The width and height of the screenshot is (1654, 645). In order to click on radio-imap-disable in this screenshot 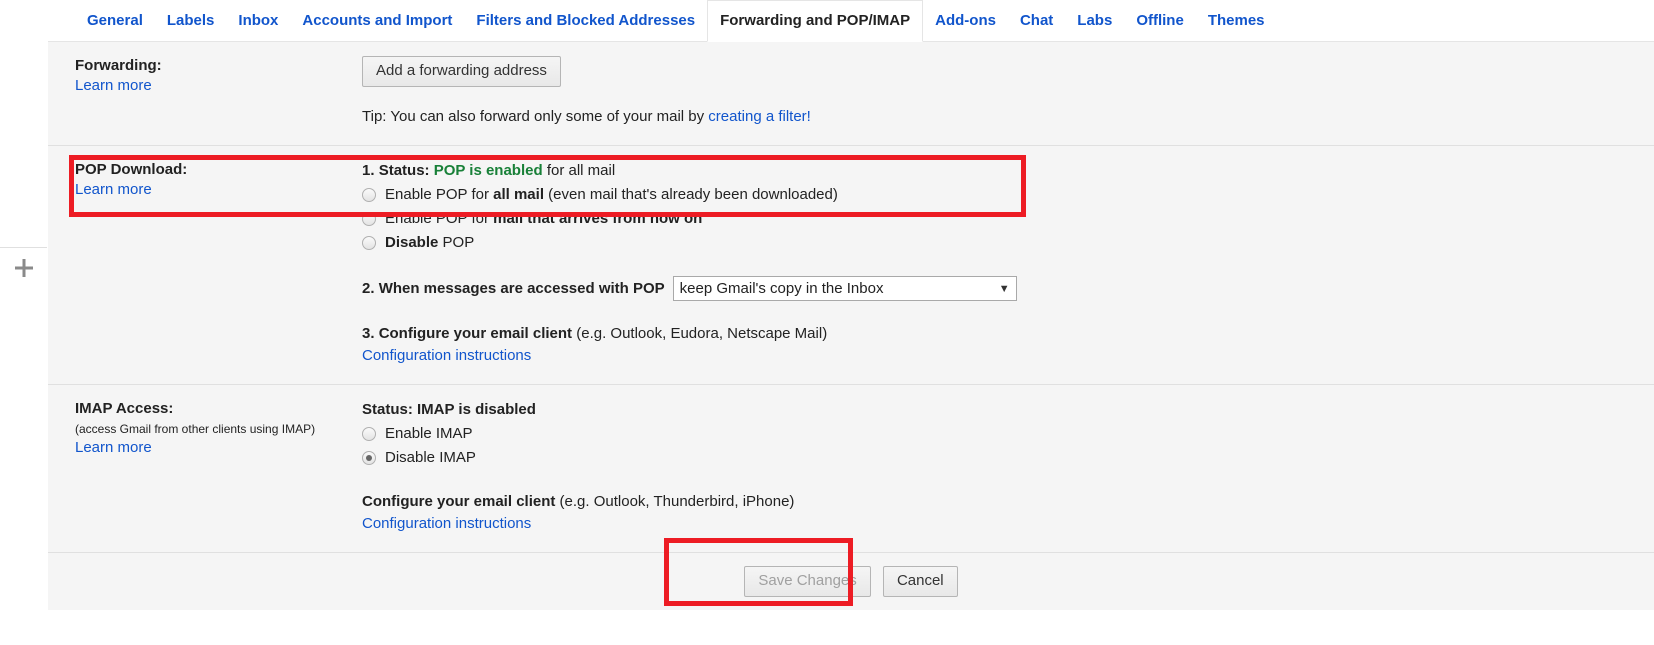, I will do `click(369, 458)`.